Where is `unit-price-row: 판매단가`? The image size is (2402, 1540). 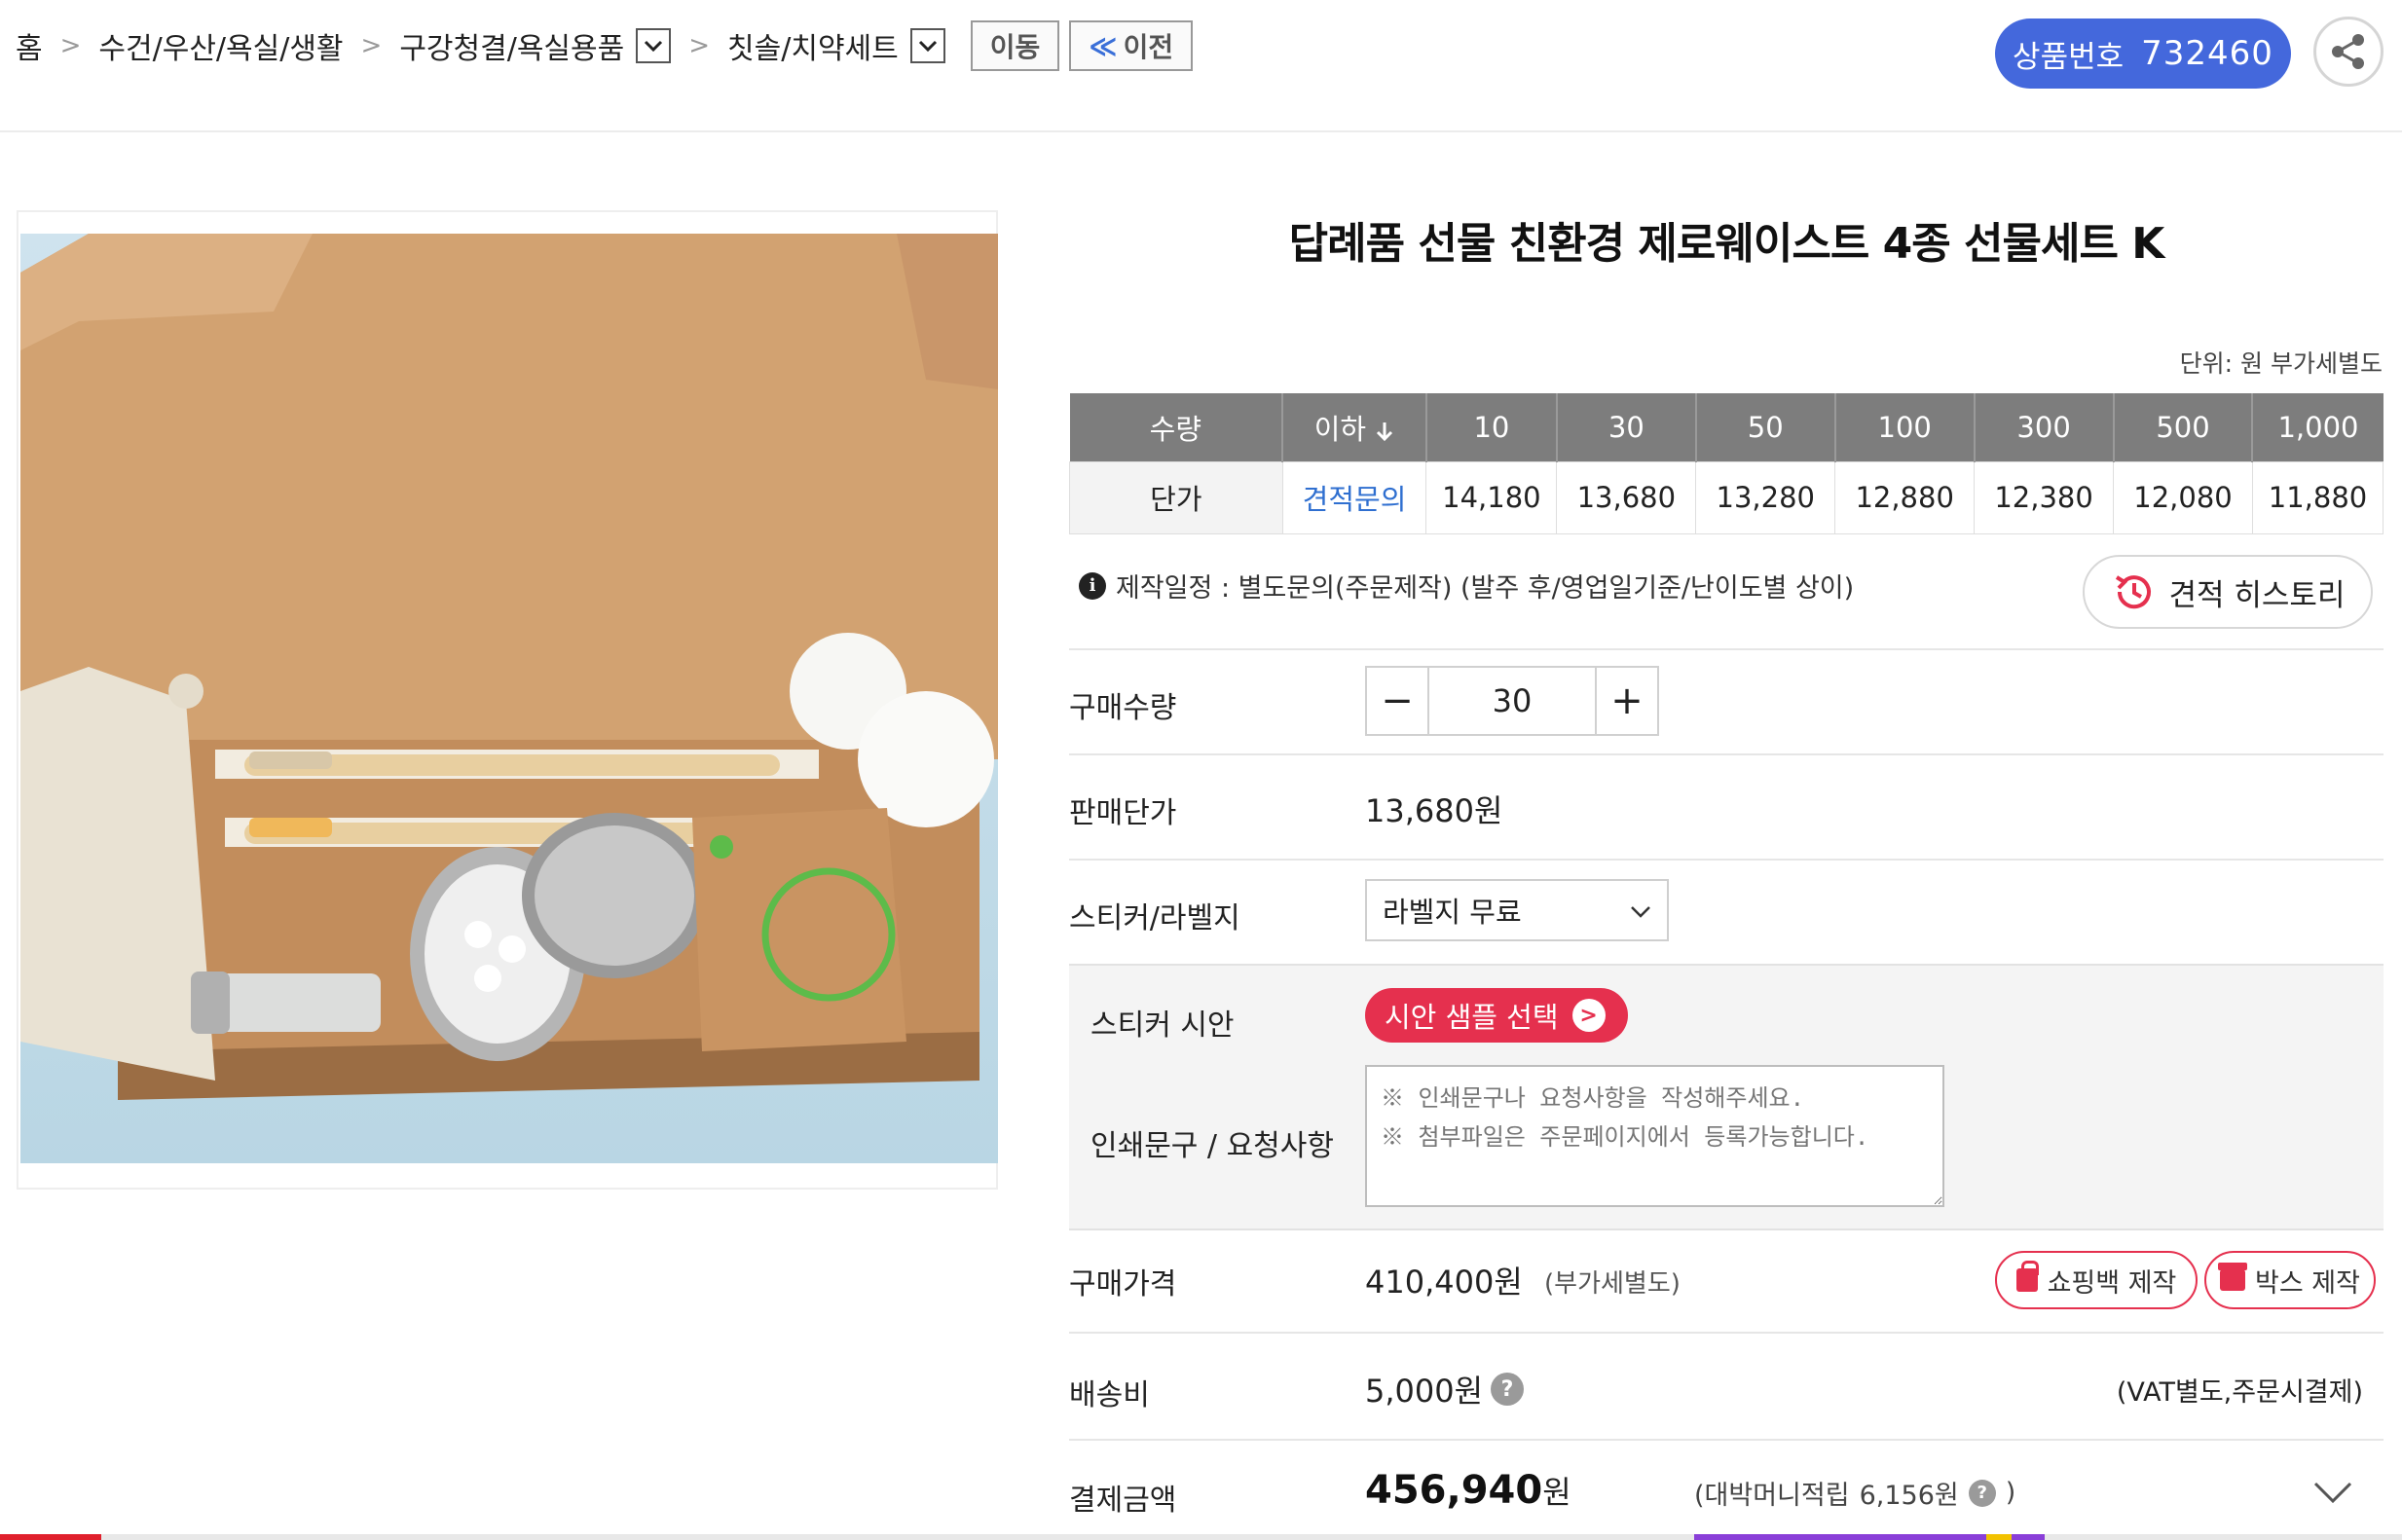
unit-price-row: 판매단가 is located at coordinates (1726, 791).